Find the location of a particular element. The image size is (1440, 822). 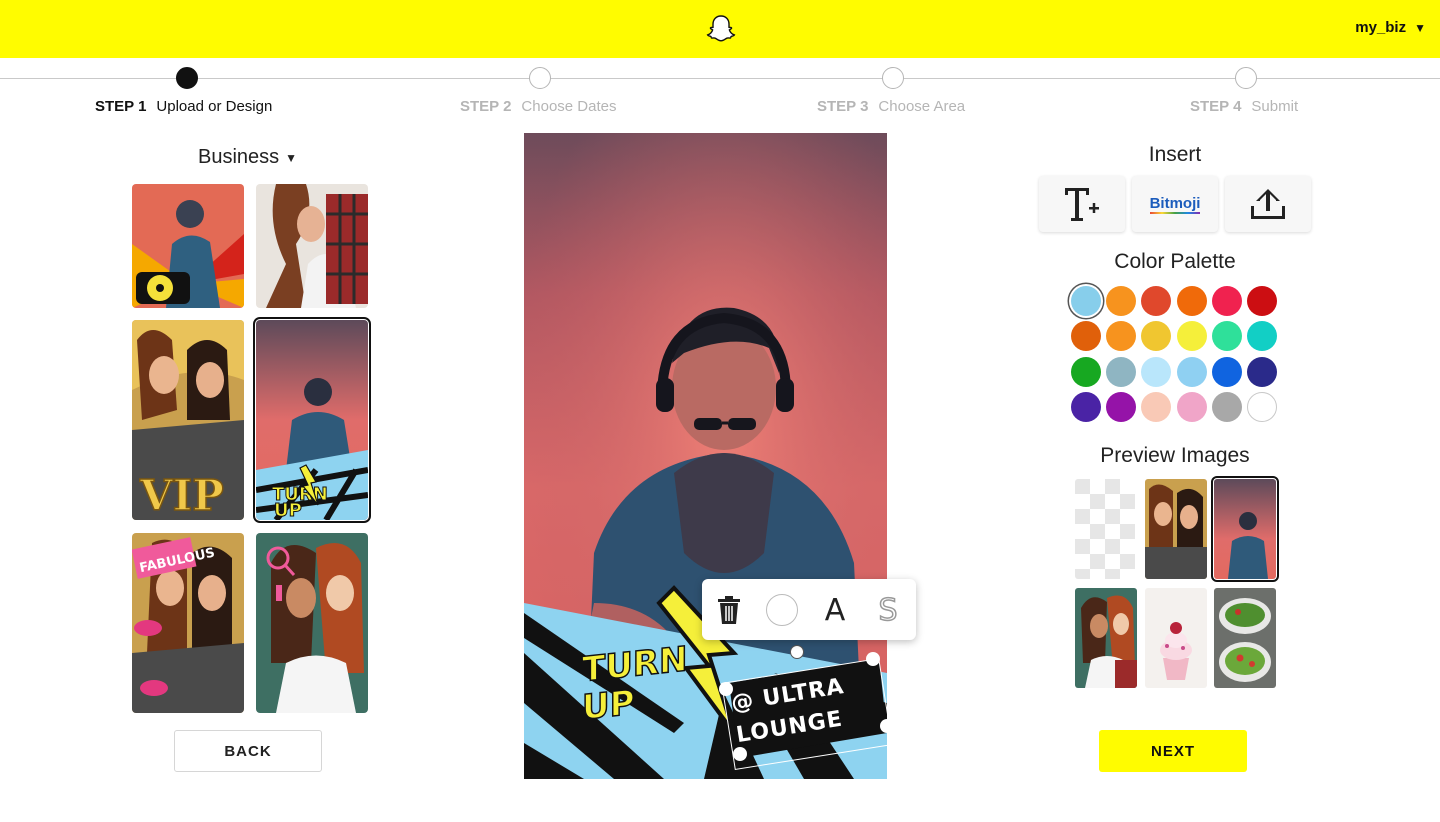

transparent-preview is located at coordinates (1106, 529).